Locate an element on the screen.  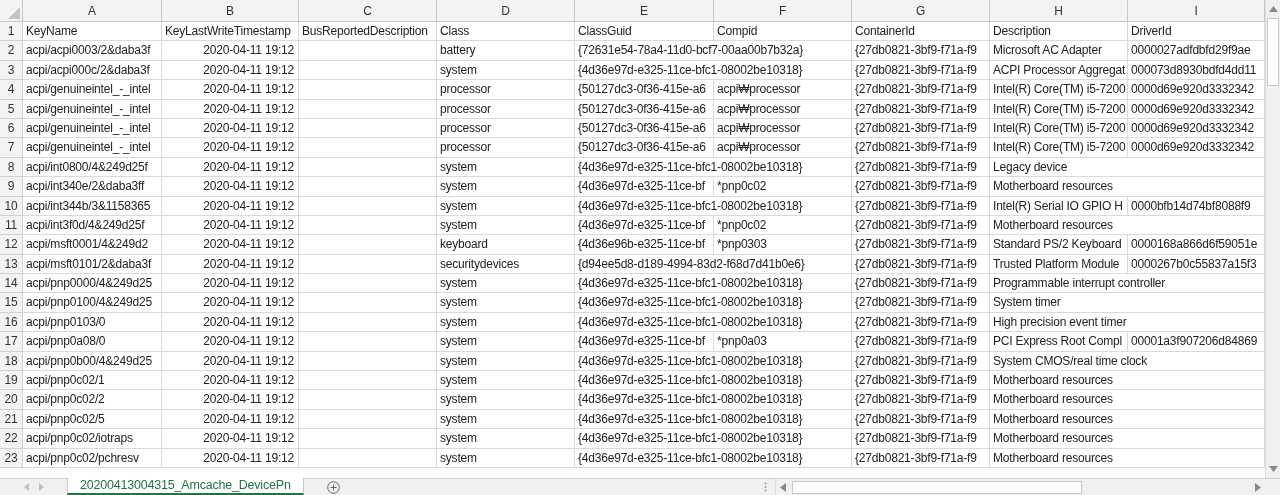
table-cell: acpi/int3f0d/4&249d25f is located at coordinates (92, 225).